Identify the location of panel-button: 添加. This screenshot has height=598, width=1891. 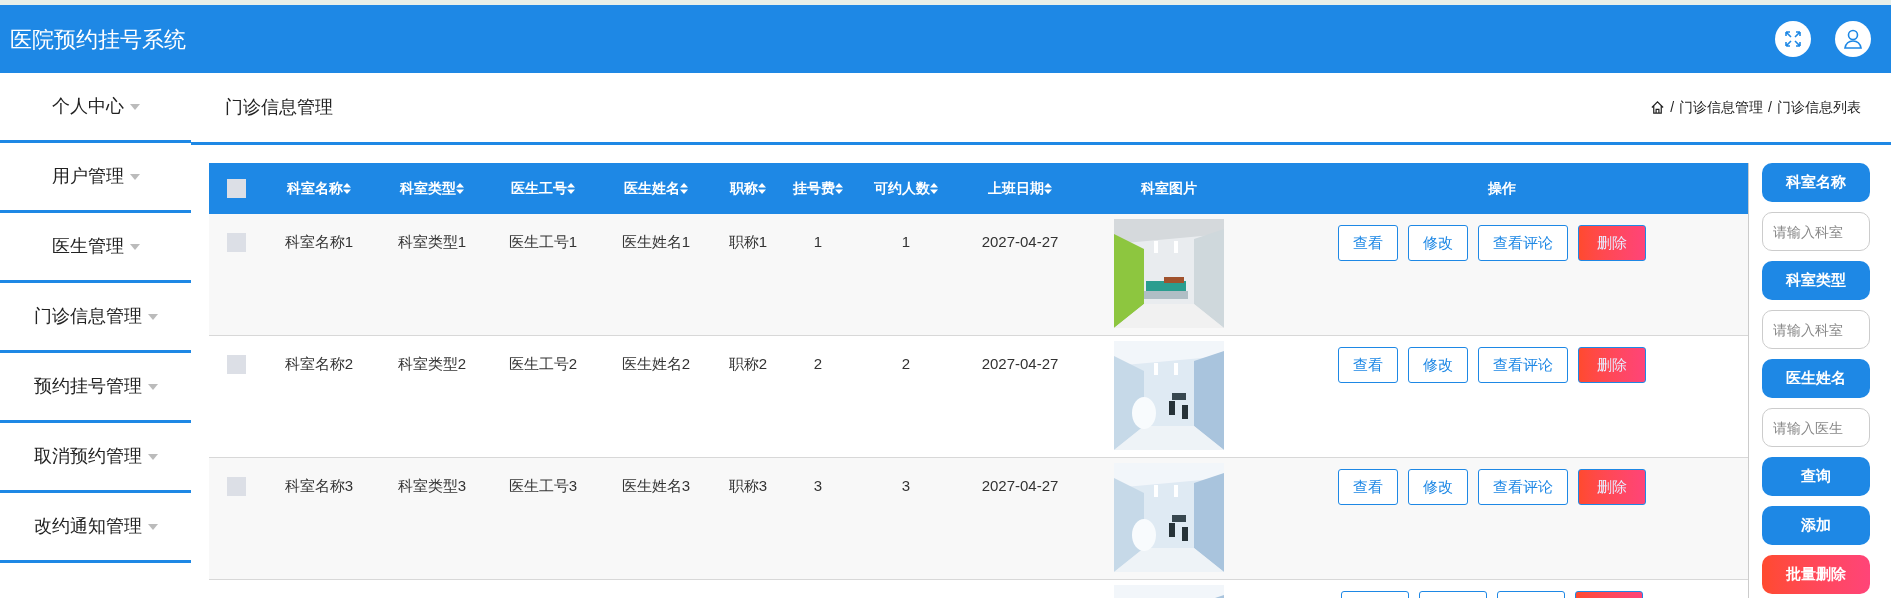
(1816, 525).